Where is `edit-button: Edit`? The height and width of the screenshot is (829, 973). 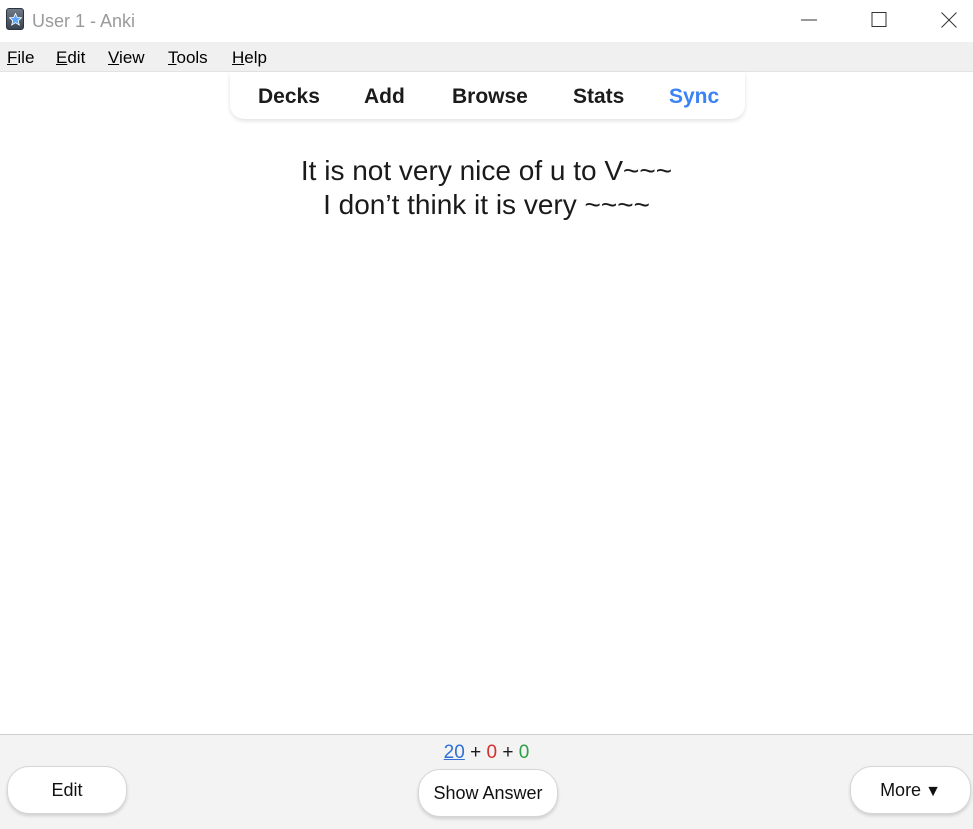 edit-button: Edit is located at coordinates (67, 790).